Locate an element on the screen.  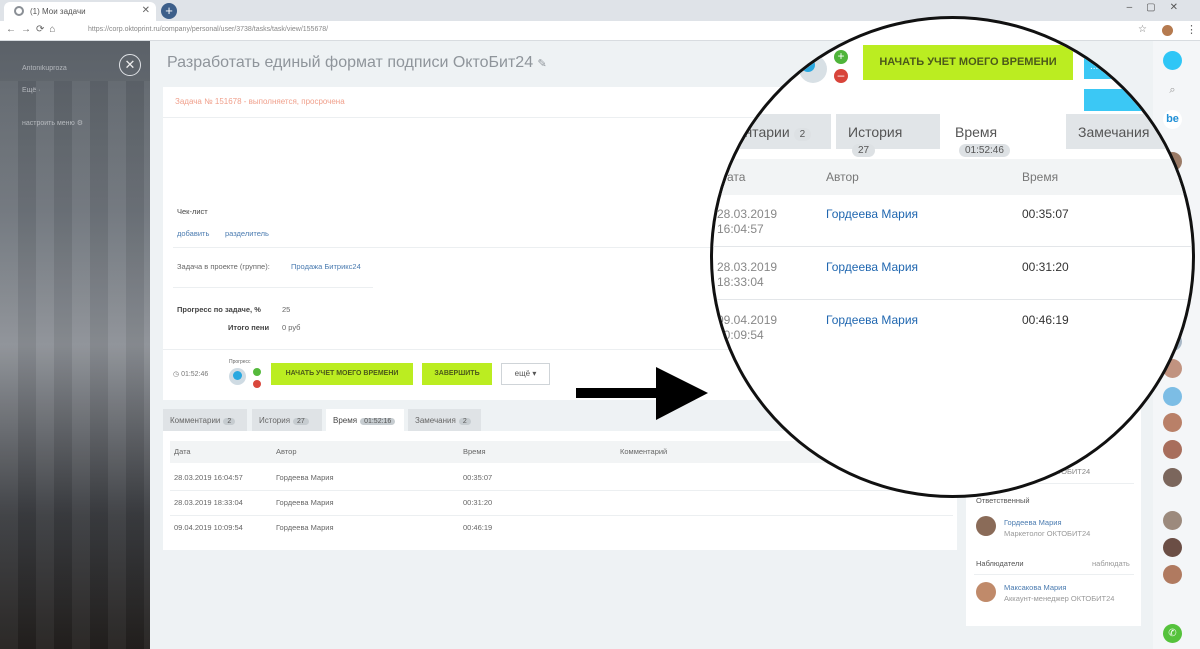
responsible-label: Ответственный is located at coordinates (1003, 500).